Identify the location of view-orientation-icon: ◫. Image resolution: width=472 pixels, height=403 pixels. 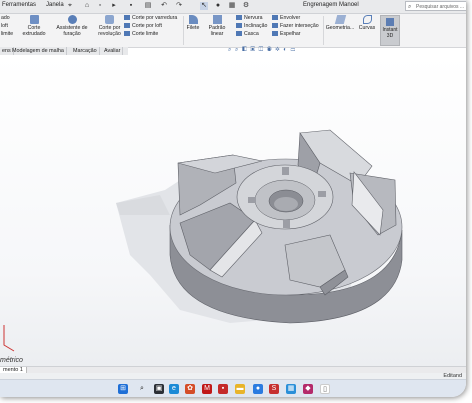
(262, 50).